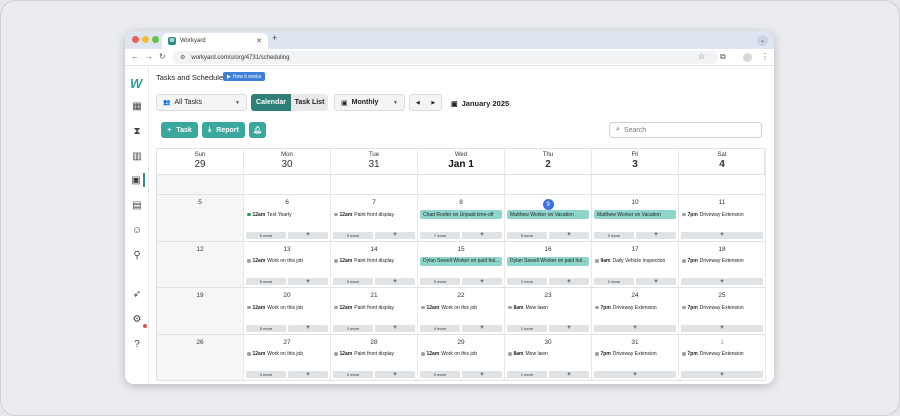 The width and height of the screenshot is (900, 416). What do you see at coordinates (722, 202) in the screenshot?
I see `day-number: 11` at bounding box center [722, 202].